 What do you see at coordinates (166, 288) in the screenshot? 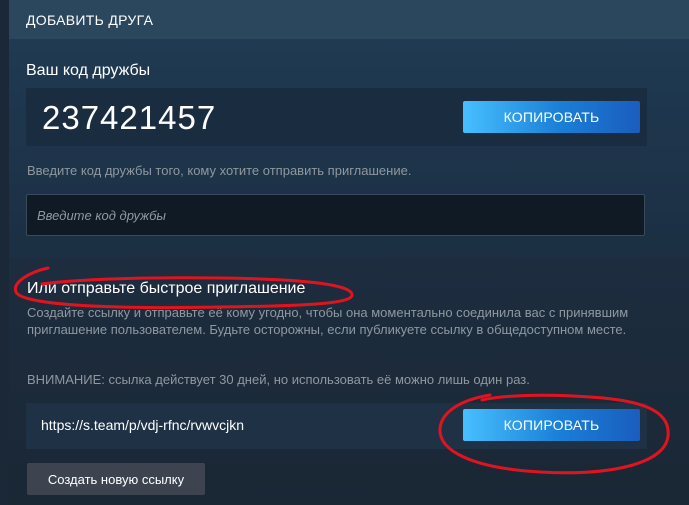
I see `quick-invite-title: Или отправьте быстрое приглашение` at bounding box center [166, 288].